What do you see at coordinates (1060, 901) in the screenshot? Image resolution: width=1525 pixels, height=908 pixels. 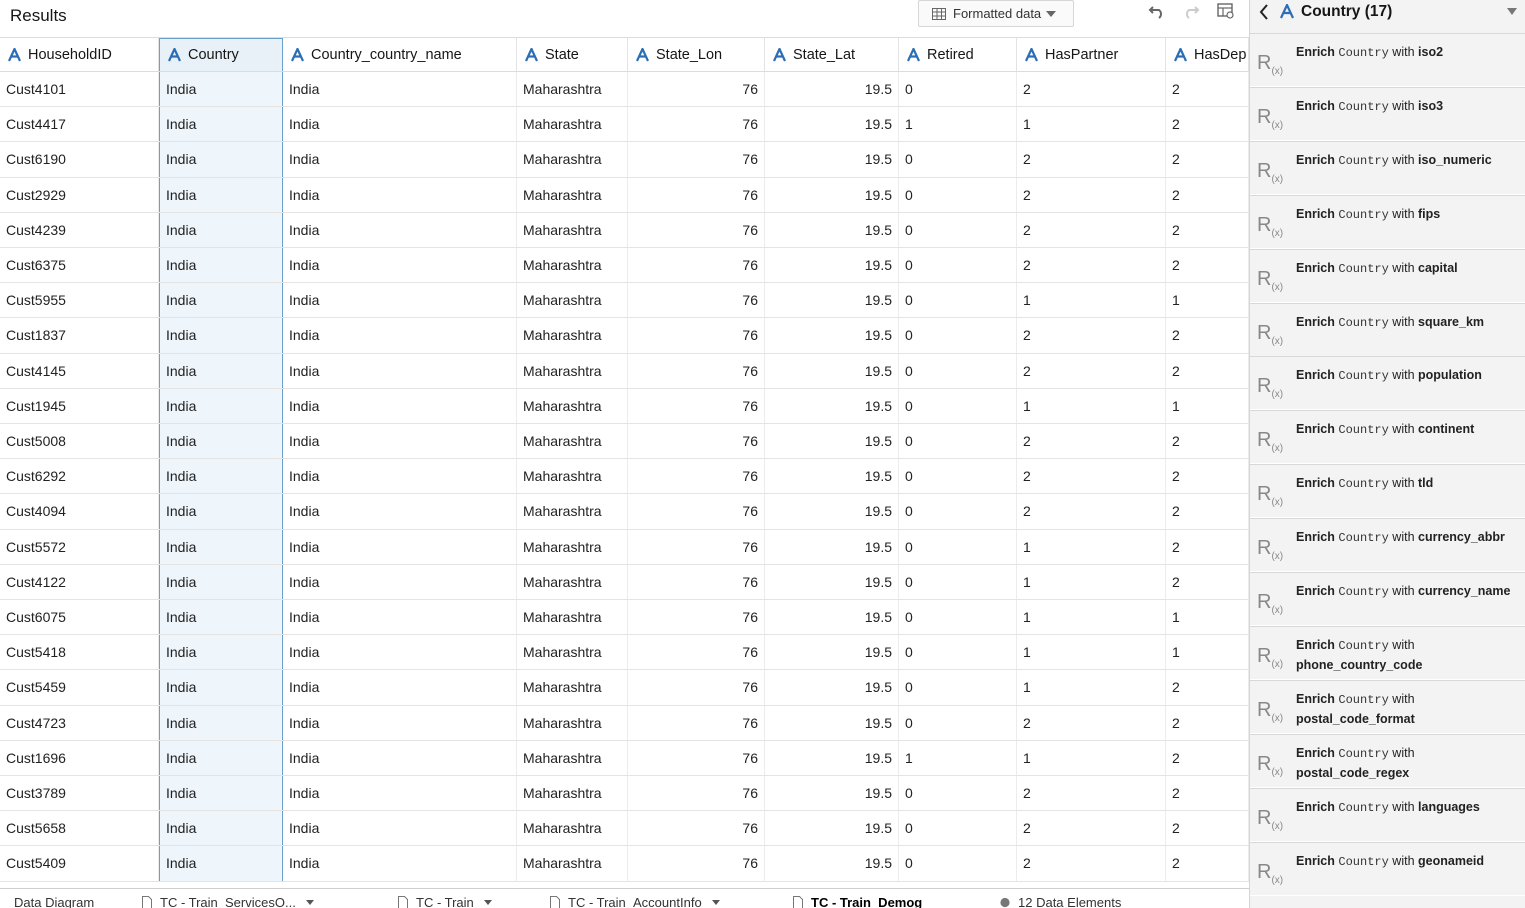 I see `tab-5: 12 Data Elements` at bounding box center [1060, 901].